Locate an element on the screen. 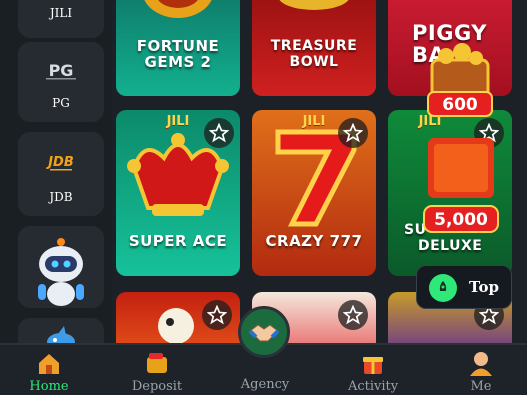 The height and width of the screenshot is (395, 527). red-envelope-promo: 5,000 is located at coordinates (461, 183).